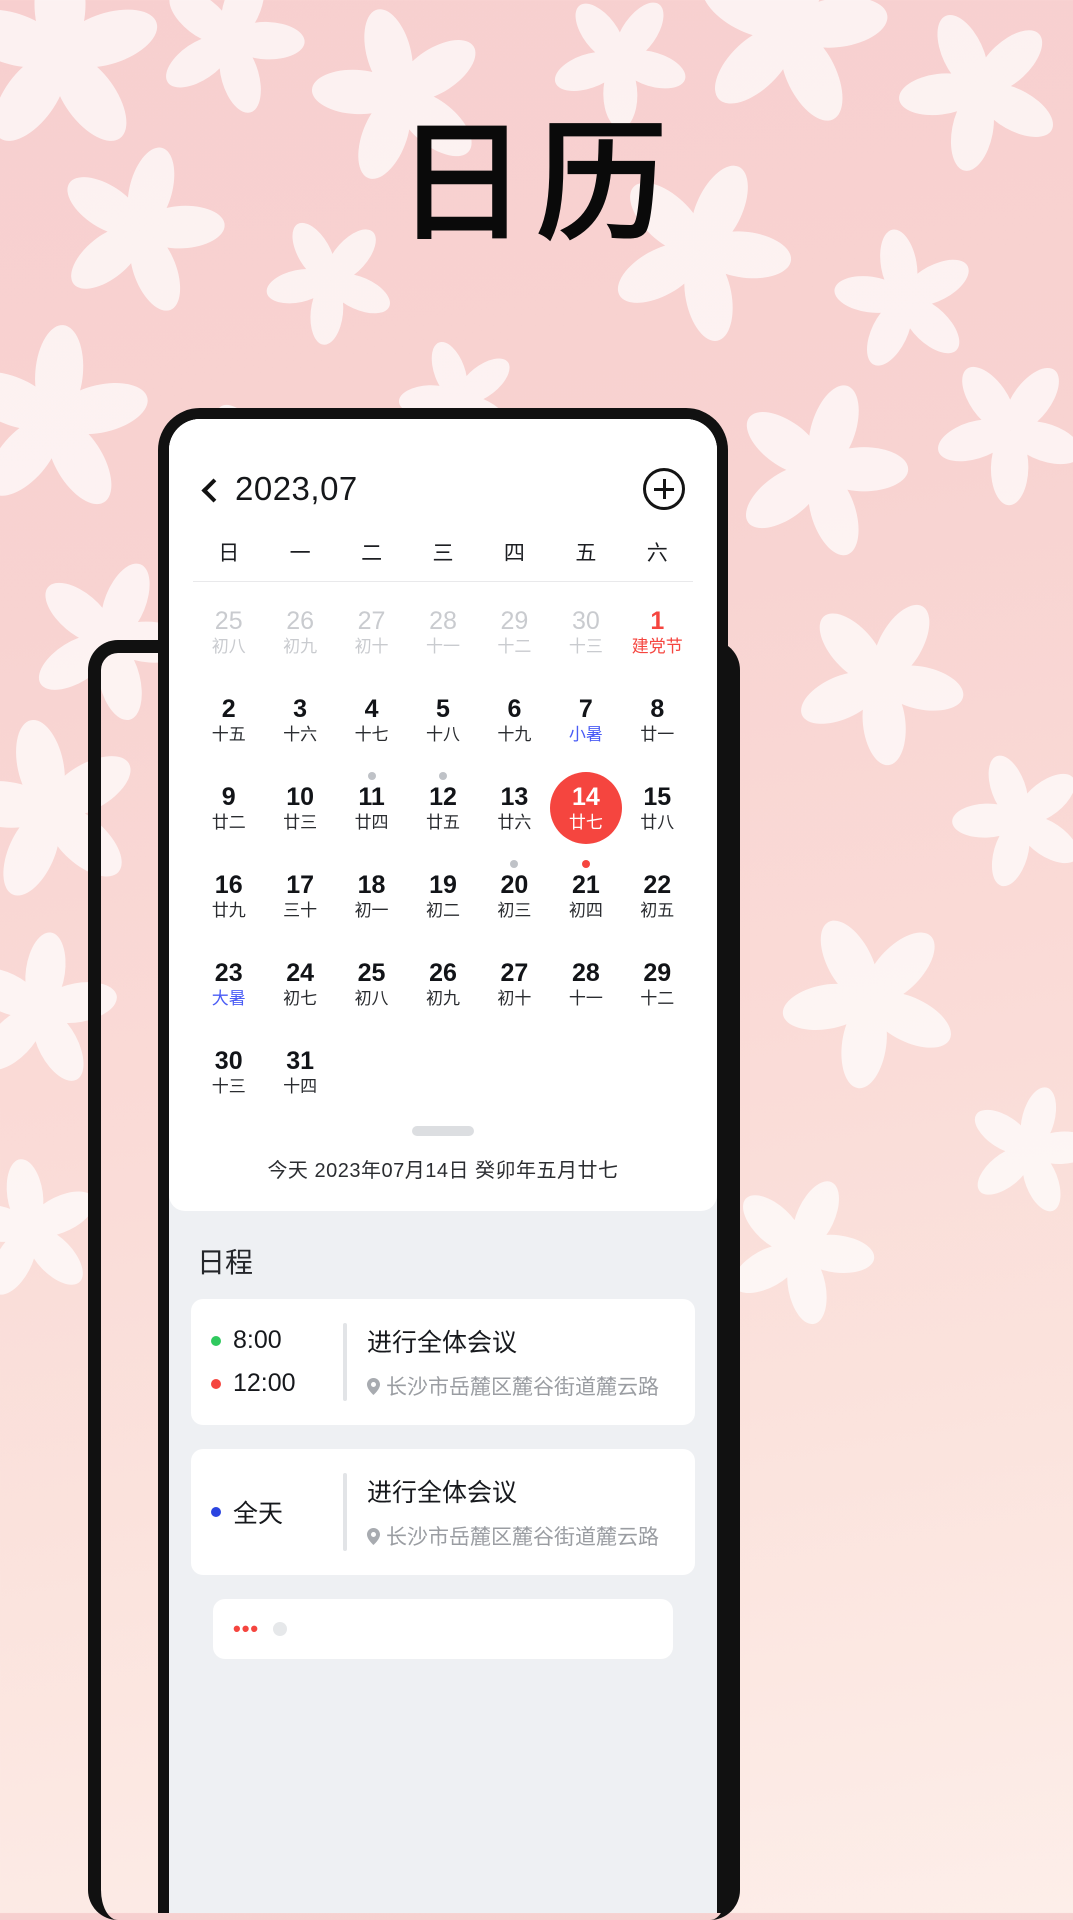 Image resolution: width=1073 pixels, height=1920 pixels. Describe the element at coordinates (442, 910) in the screenshot. I see `day-lunar-label: 初二` at that location.